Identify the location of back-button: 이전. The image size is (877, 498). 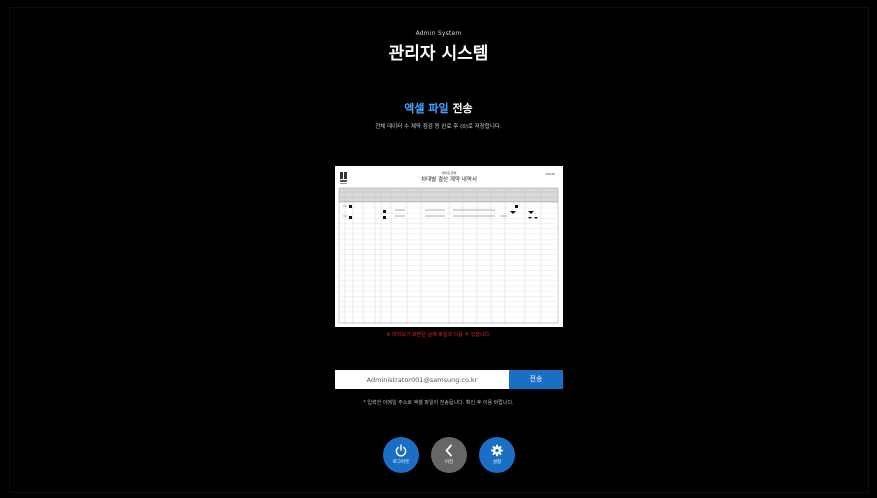
(449, 455).